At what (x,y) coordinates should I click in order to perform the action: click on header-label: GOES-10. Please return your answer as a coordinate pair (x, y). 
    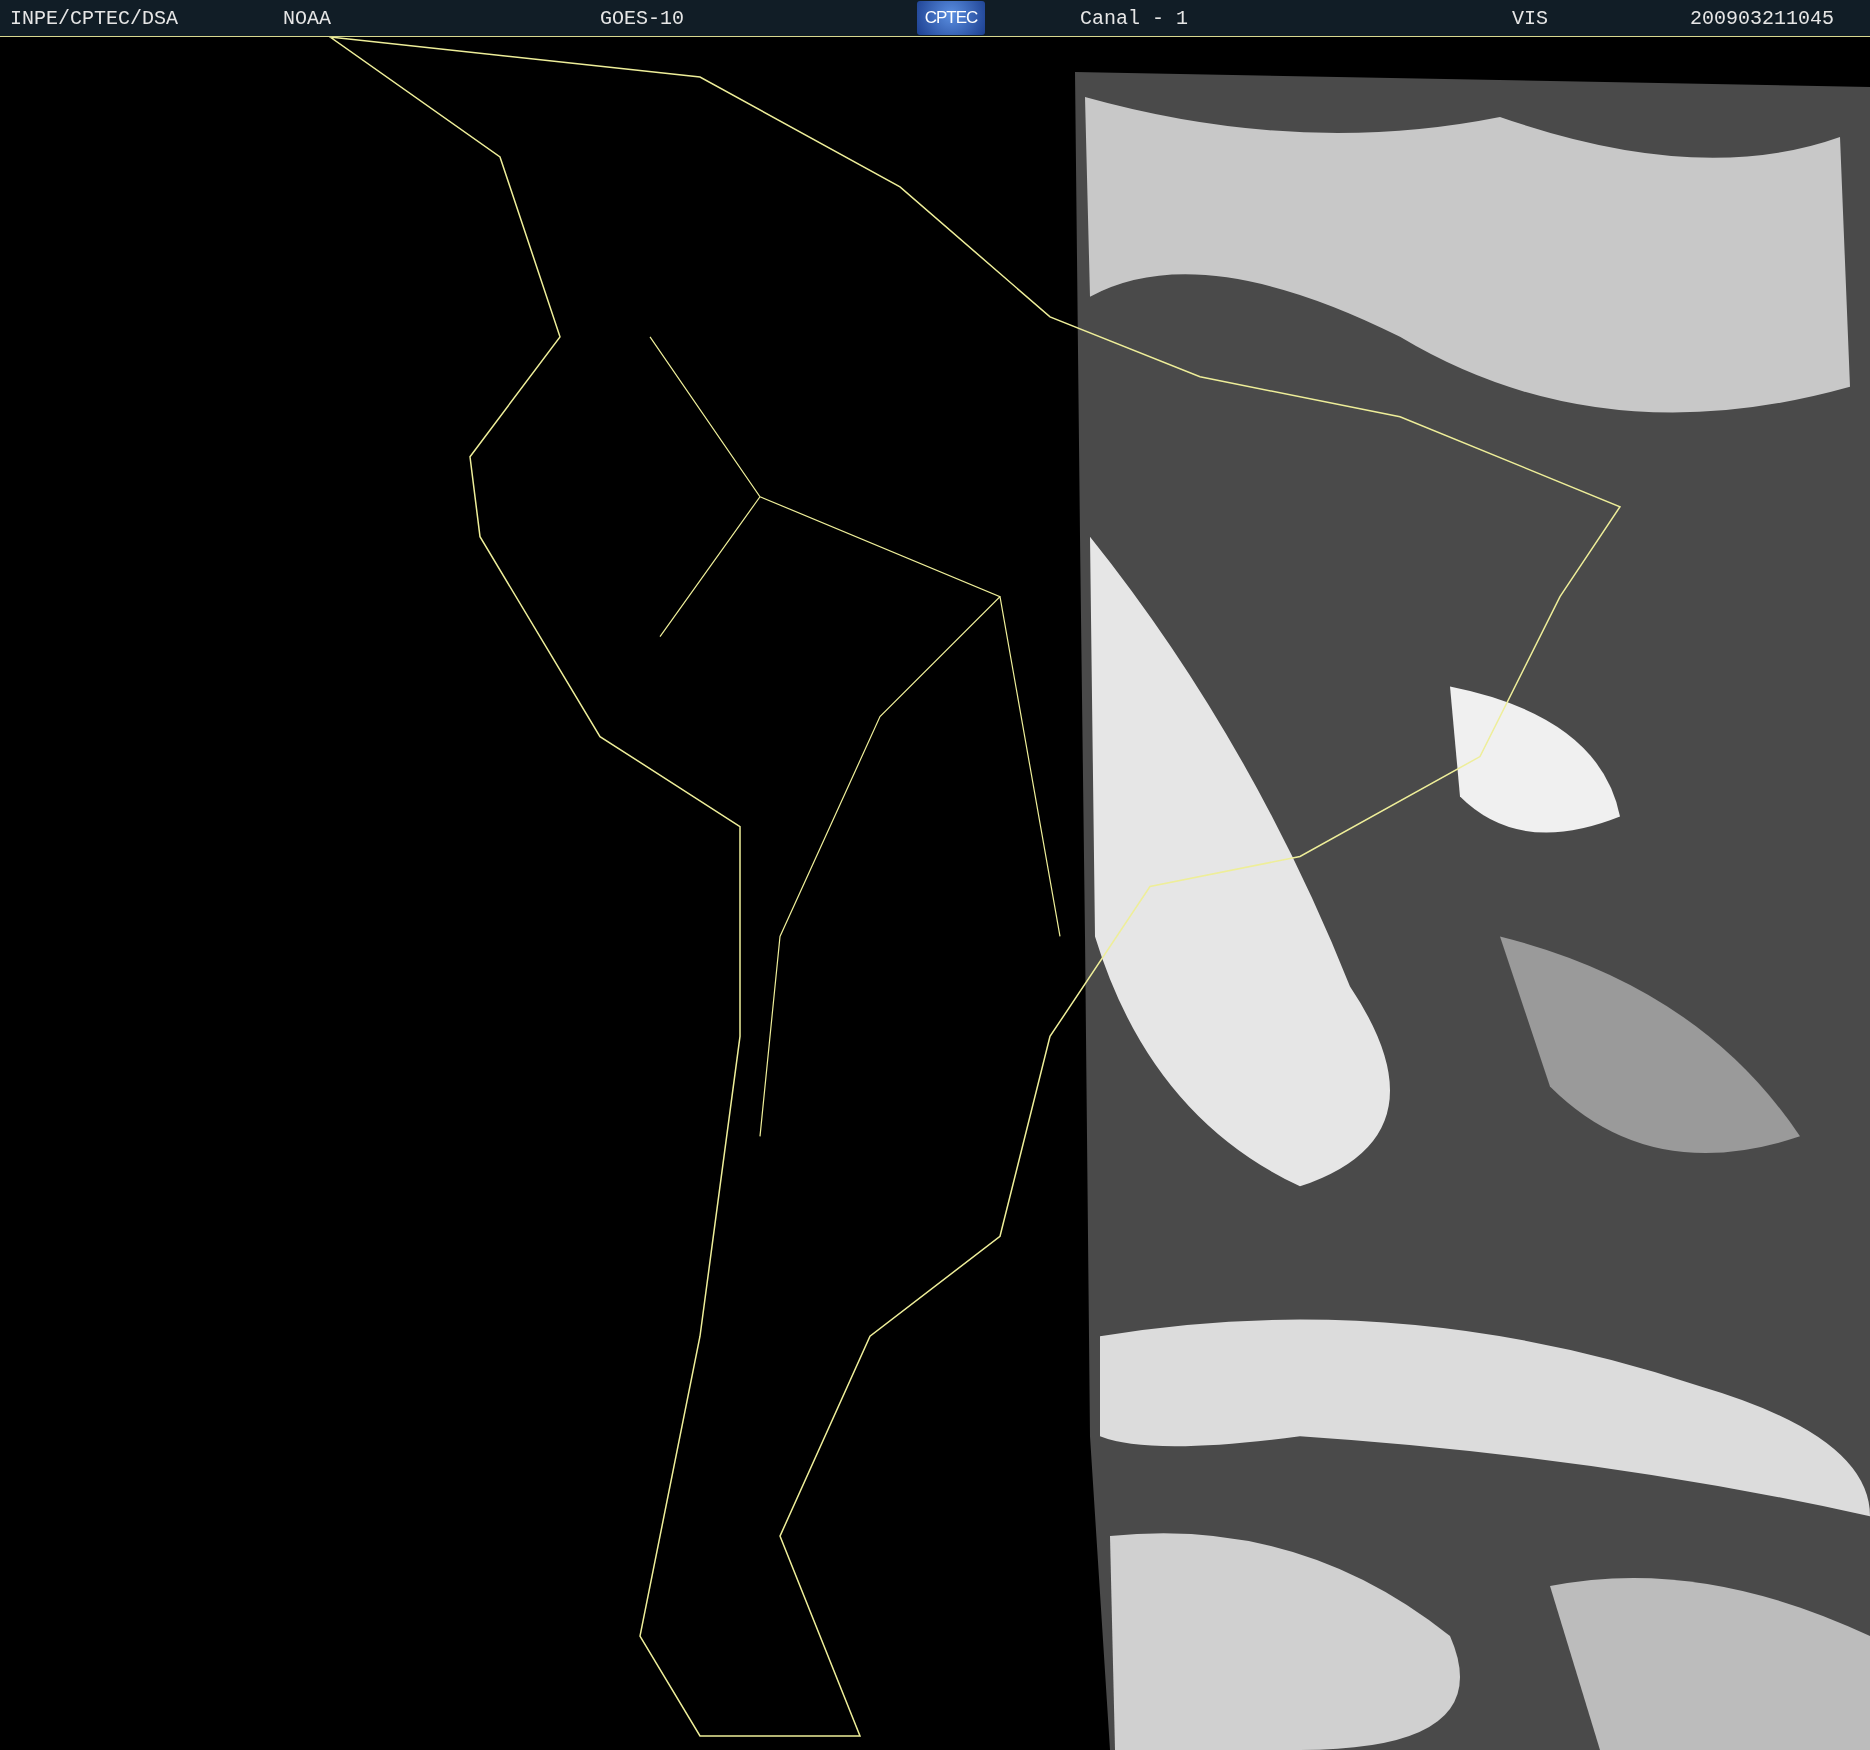
    Looking at the image, I should click on (642, 18).